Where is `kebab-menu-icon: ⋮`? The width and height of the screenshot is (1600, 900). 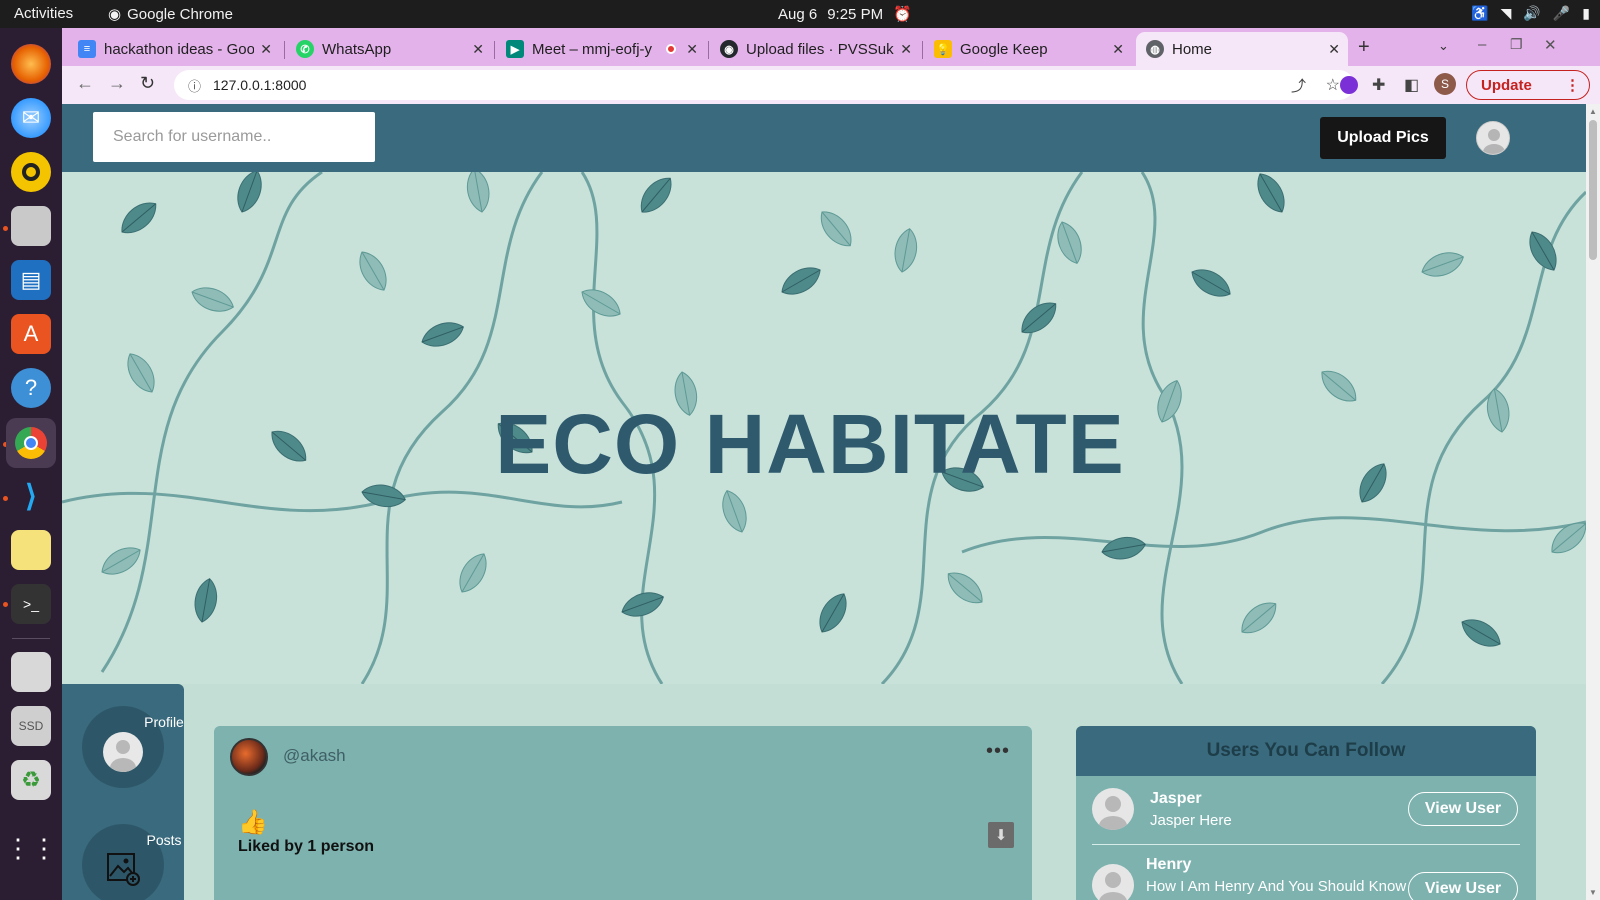 kebab-menu-icon: ⋮ is located at coordinates (1572, 85).